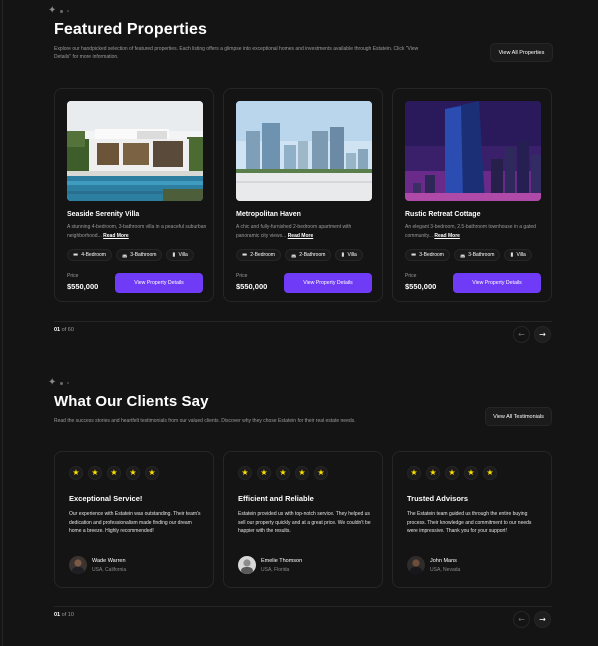  I want to click on property-features: ▬ 4-Bedroom ◛ 3-Bathroom ▮ Villa, so click(130, 255).